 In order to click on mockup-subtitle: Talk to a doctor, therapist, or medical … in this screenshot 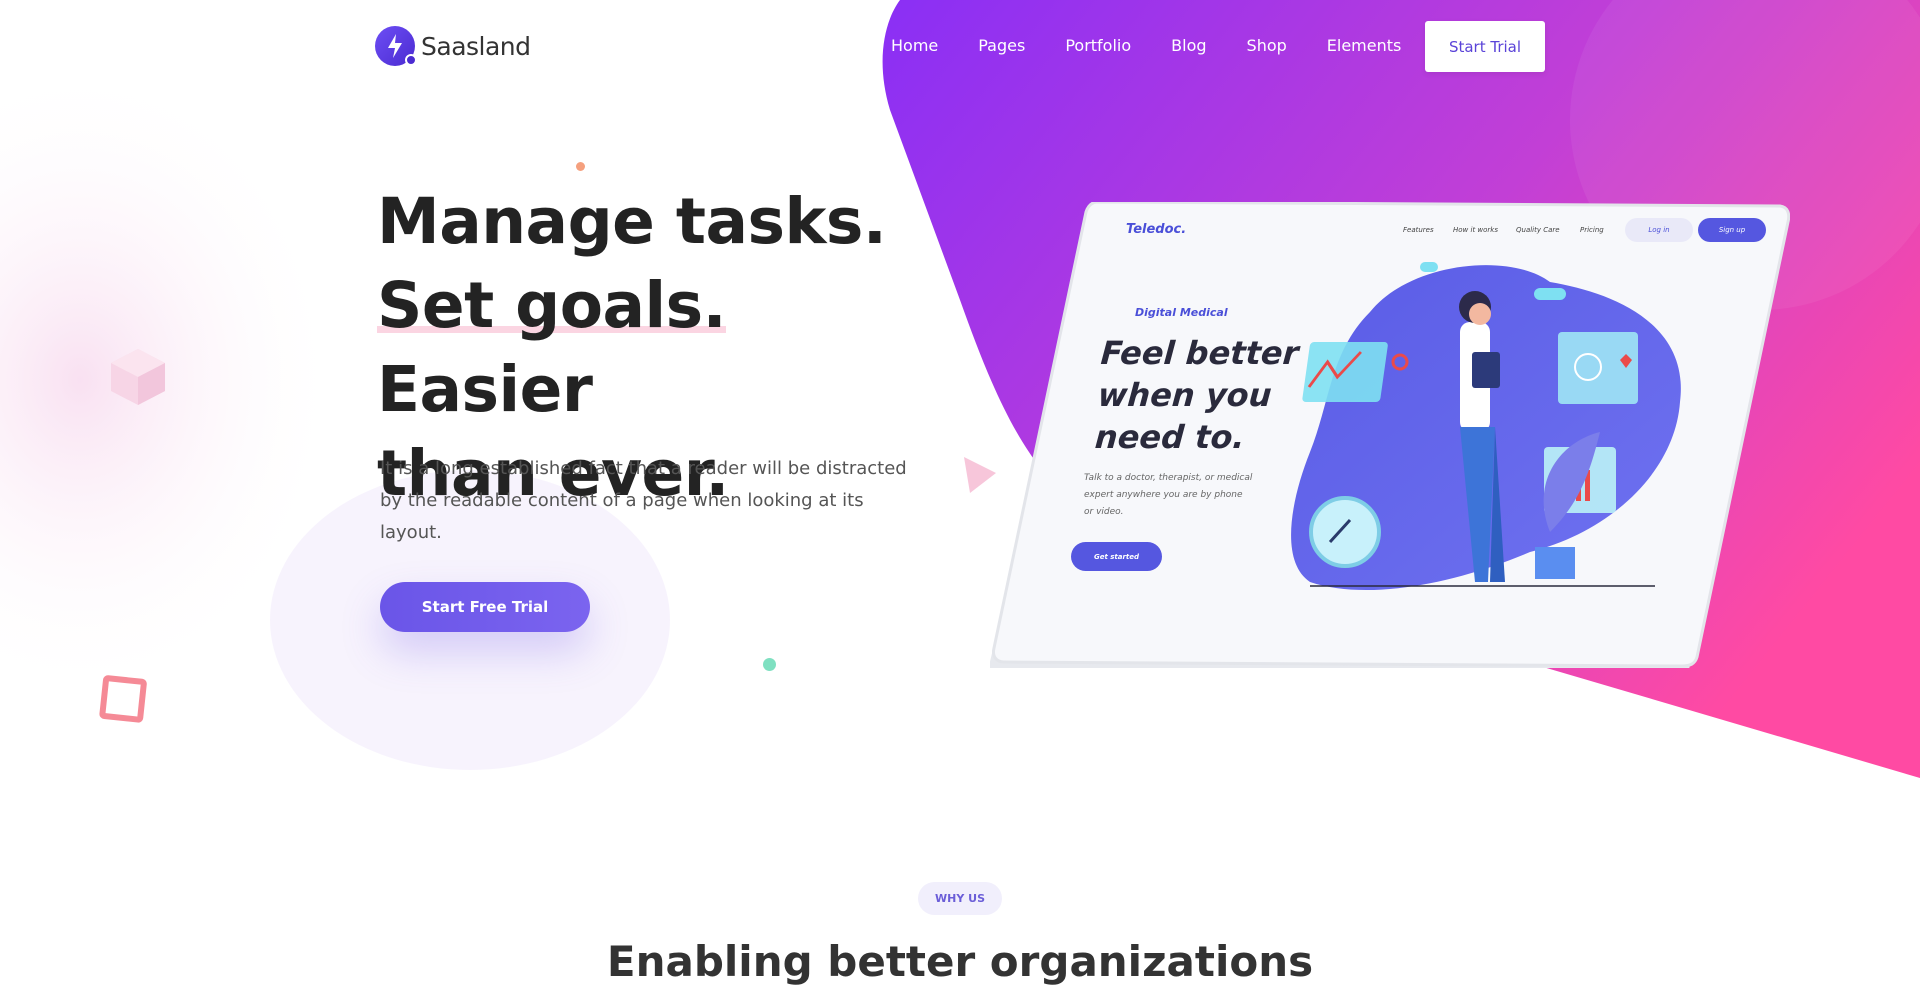, I will do `click(1168, 495)`.